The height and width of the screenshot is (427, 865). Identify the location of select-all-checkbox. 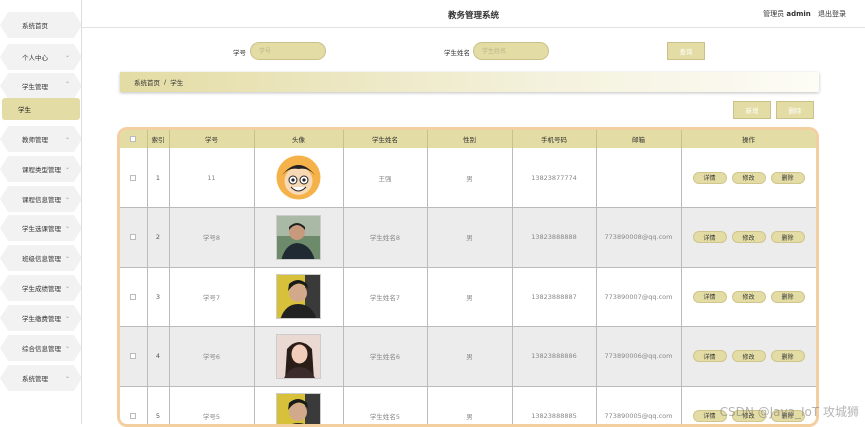
(133, 139).